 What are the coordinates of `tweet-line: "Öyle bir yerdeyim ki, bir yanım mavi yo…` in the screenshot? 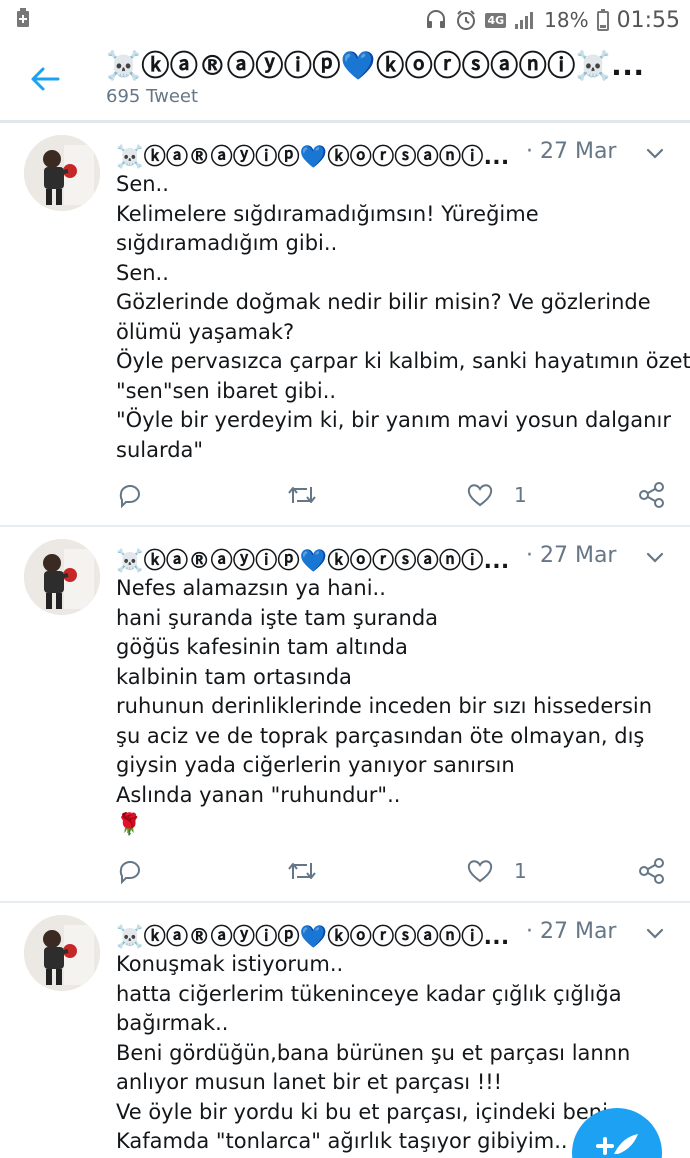 It's located at (393, 420).